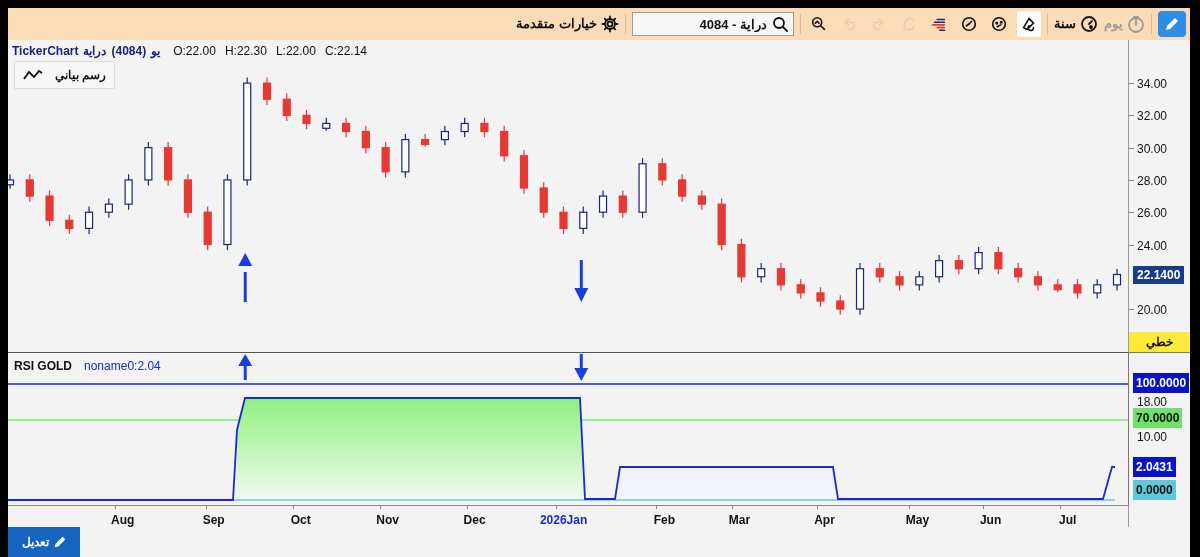 The image size is (1200, 557). What do you see at coordinates (1152, 402) in the screenshot?
I see `axis-label: 18.00` at bounding box center [1152, 402].